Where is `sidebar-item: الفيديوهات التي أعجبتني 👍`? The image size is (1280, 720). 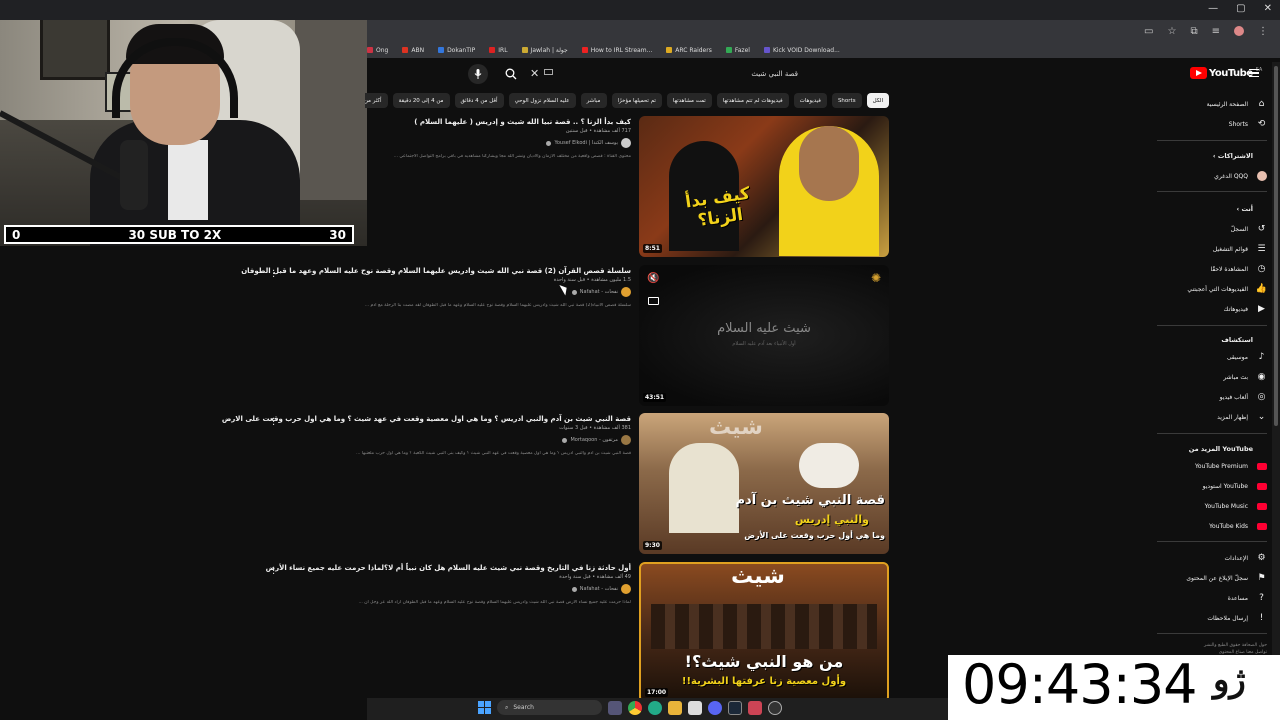
sidebar-item: الفيديوهات التي أعجبتني 👍 is located at coordinates (1212, 289).